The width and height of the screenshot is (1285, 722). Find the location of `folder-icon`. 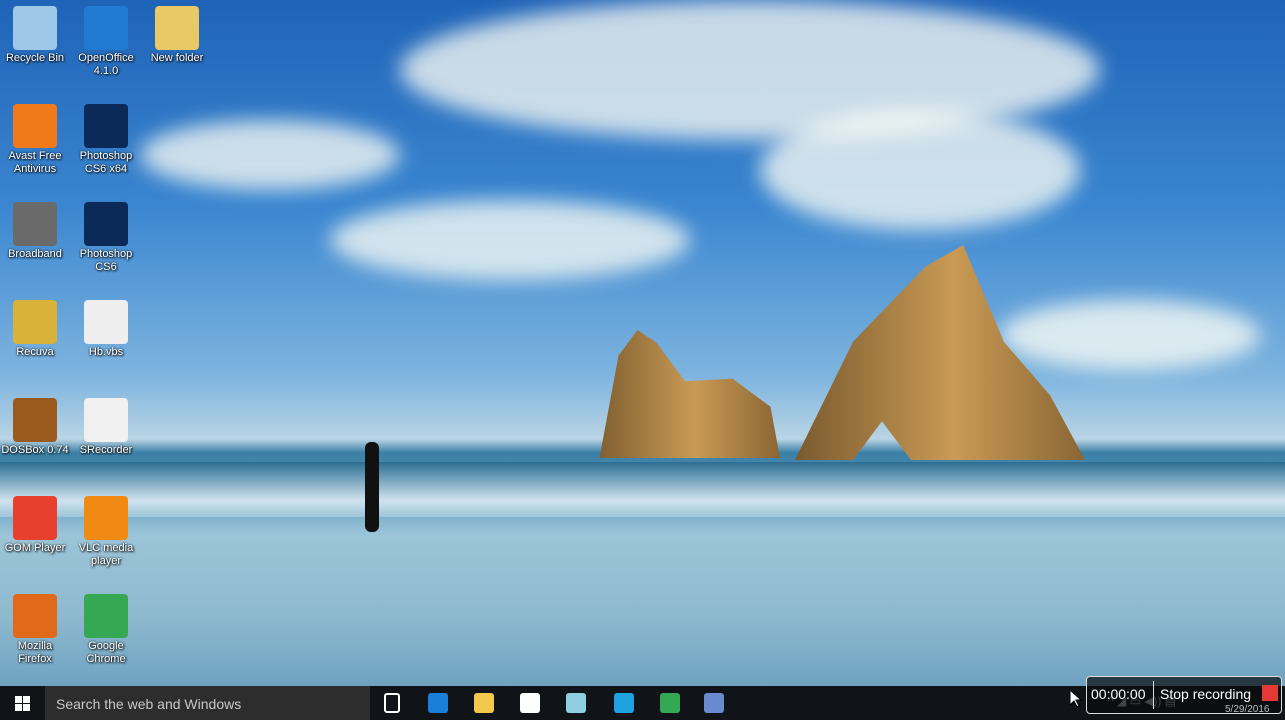

folder-icon is located at coordinates (177, 28).